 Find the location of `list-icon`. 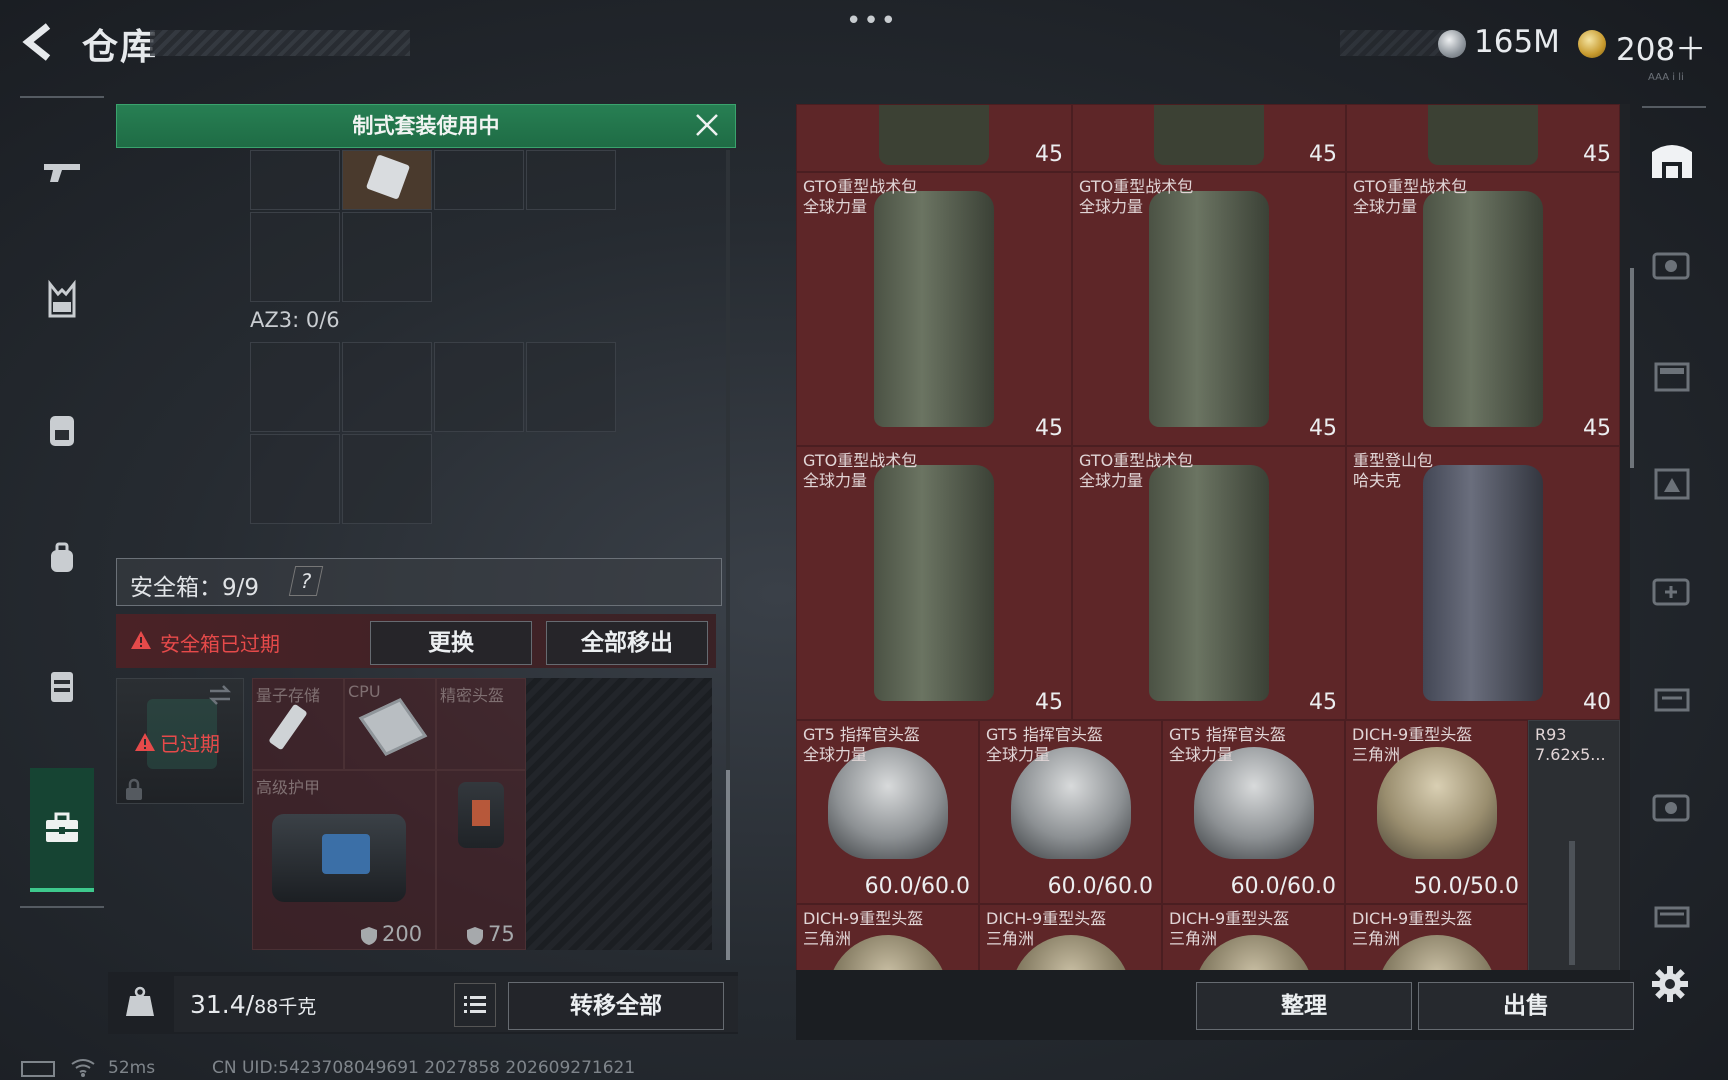

list-icon is located at coordinates (475, 1005).